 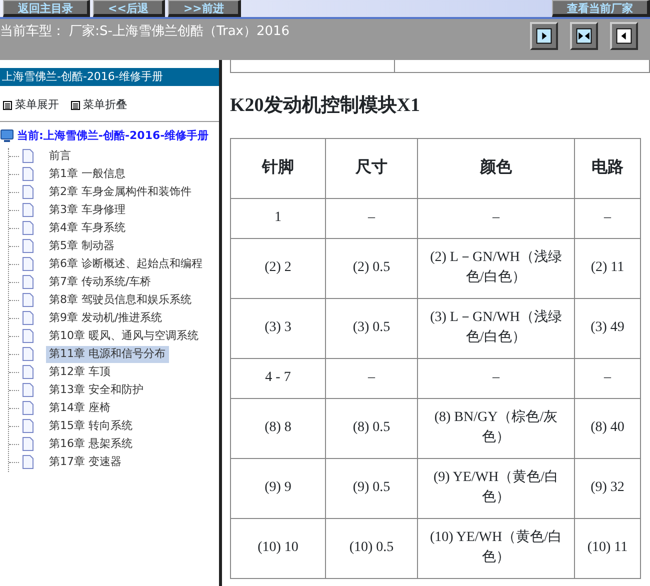 What do you see at coordinates (278, 428) in the screenshot?
I see `table-cell: (8) 8` at bounding box center [278, 428].